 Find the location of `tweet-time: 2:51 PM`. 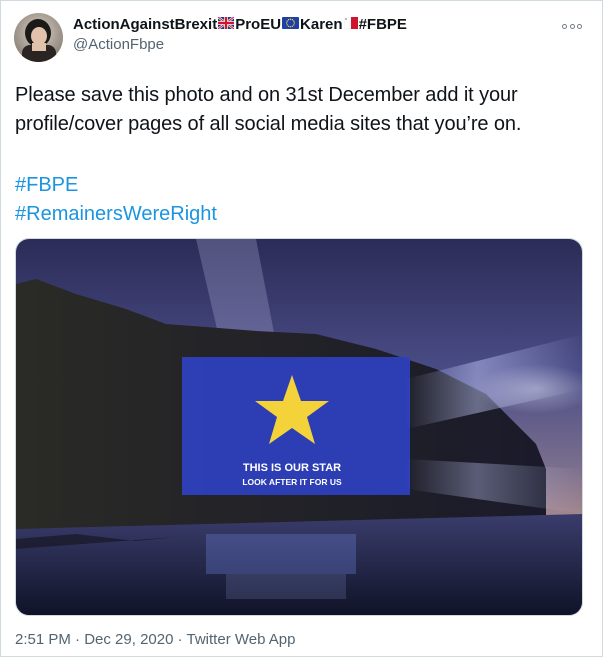

tweet-time: 2:51 PM is located at coordinates (43, 639).